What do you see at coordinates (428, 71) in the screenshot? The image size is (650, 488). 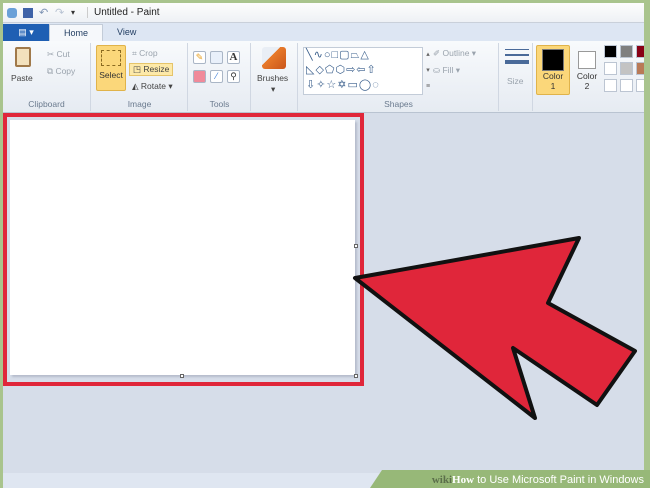 I see `shapes-scroll: ▴ ▾ ≡` at bounding box center [428, 71].